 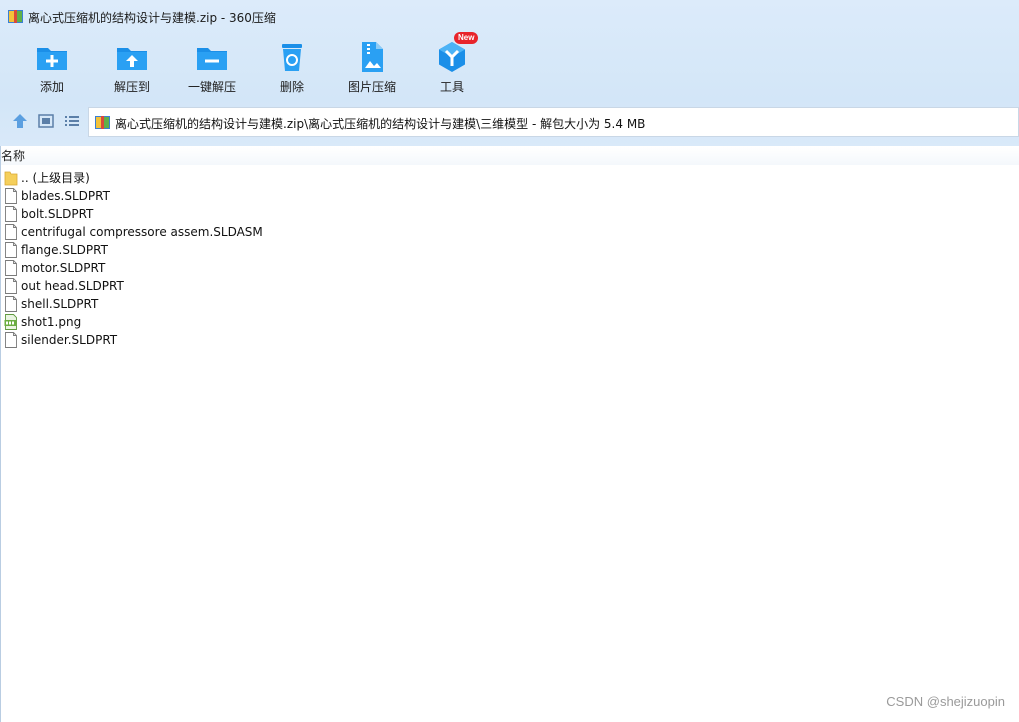 What do you see at coordinates (60, 304) in the screenshot?
I see `file-name: shell.SLDPRT` at bounding box center [60, 304].